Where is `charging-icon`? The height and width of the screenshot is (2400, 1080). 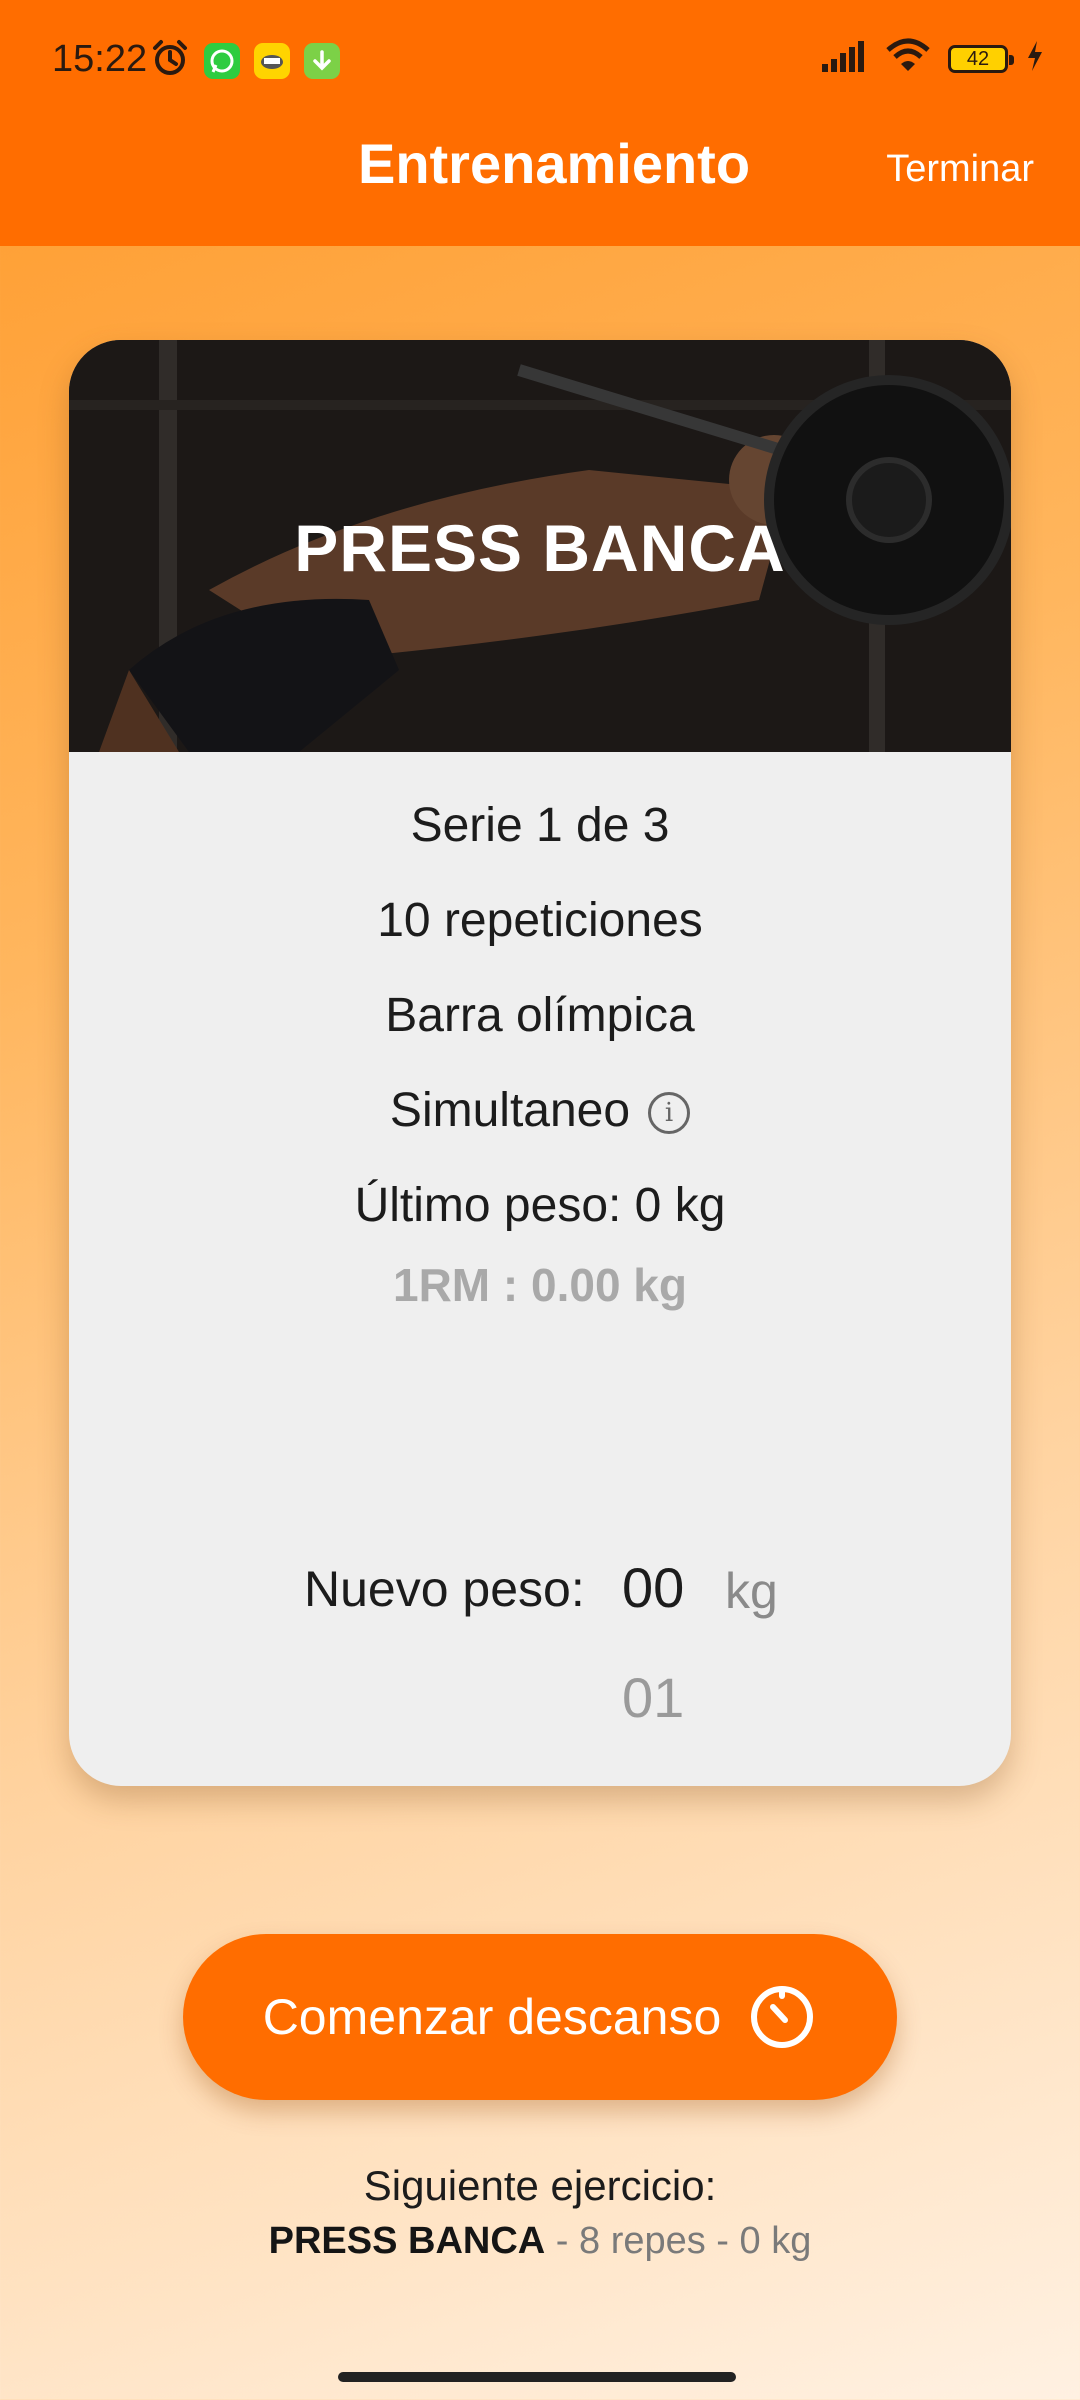
charging-icon is located at coordinates (1035, 58).